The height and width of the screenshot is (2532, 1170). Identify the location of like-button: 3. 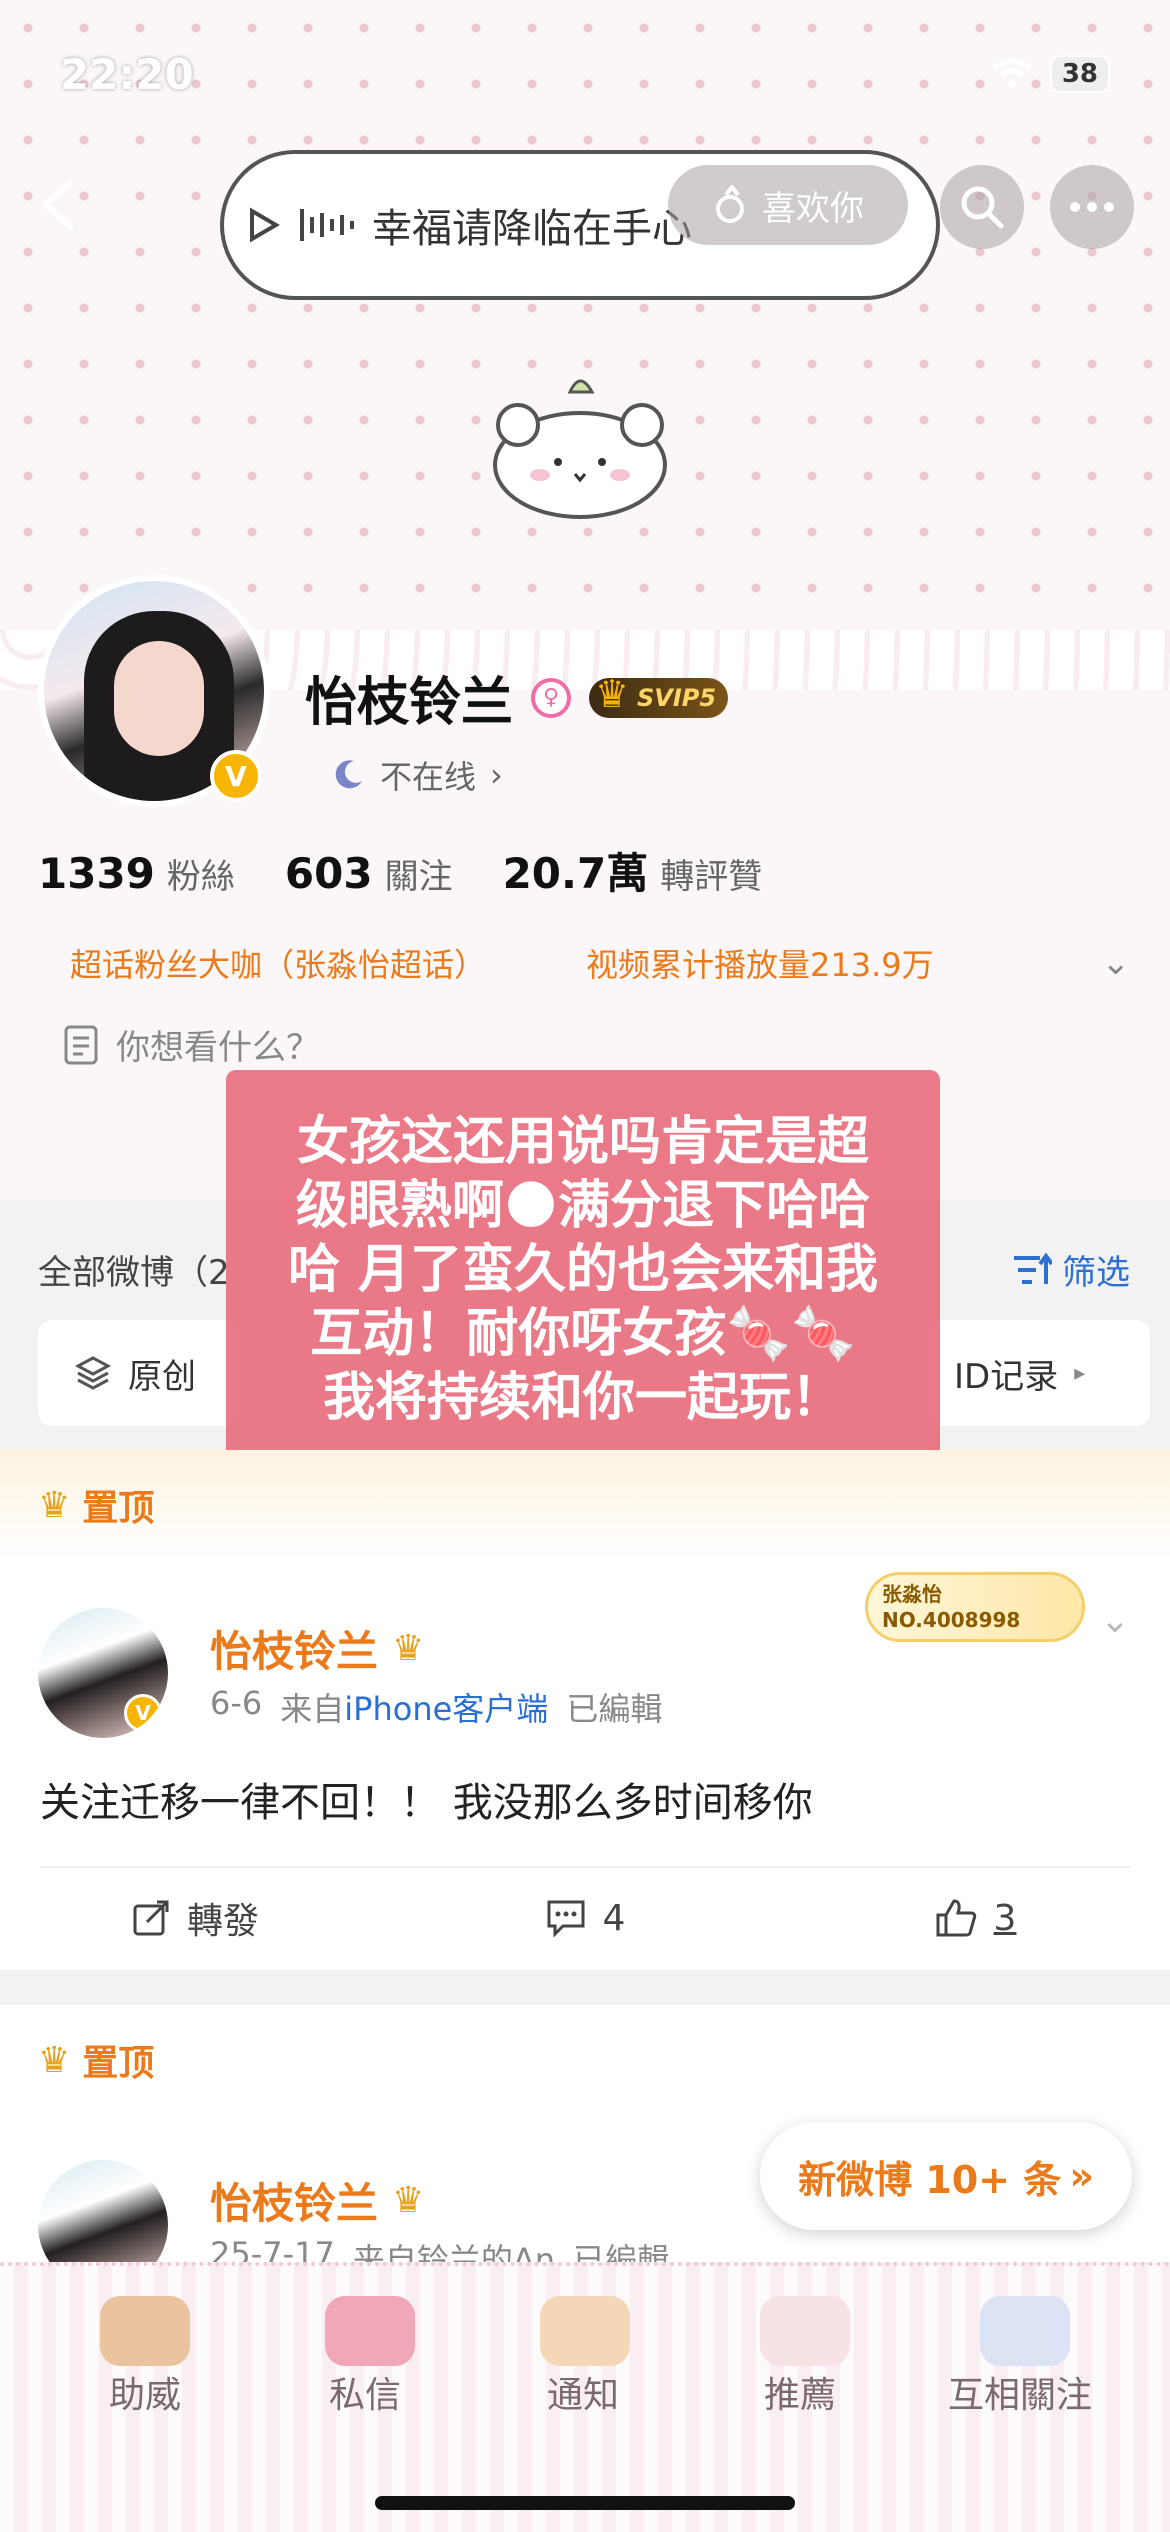
(975, 1918).